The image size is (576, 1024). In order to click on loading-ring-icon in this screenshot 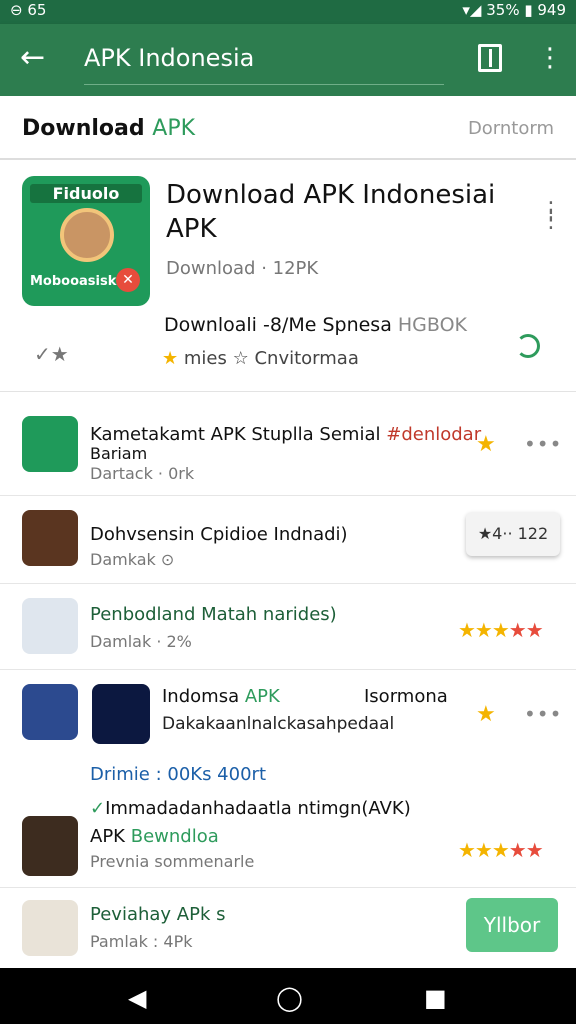, I will do `click(528, 346)`.